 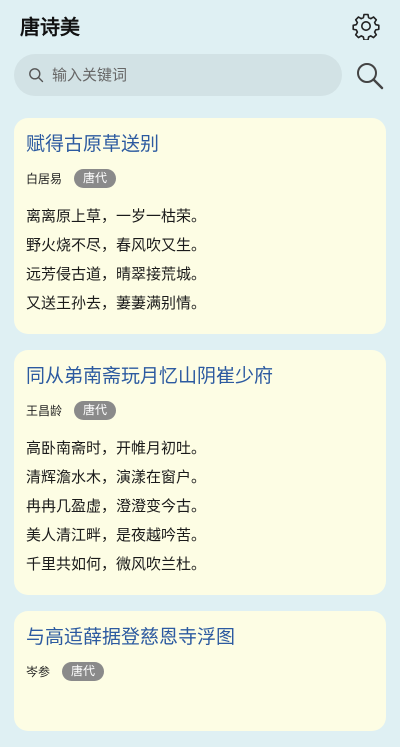 What do you see at coordinates (192, 75) in the screenshot?
I see `search-input` at bounding box center [192, 75].